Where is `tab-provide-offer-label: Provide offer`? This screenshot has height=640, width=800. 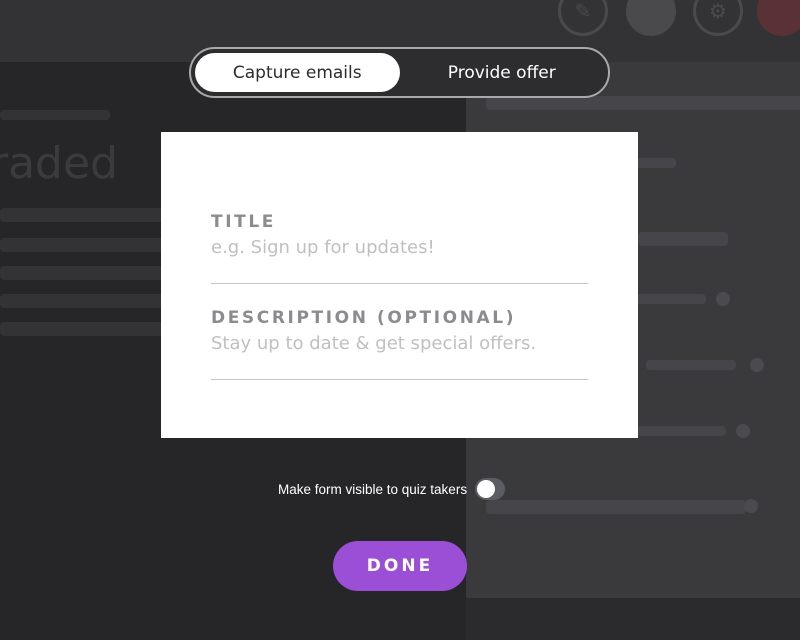
tab-provide-offer-label: Provide offer is located at coordinates (501, 72).